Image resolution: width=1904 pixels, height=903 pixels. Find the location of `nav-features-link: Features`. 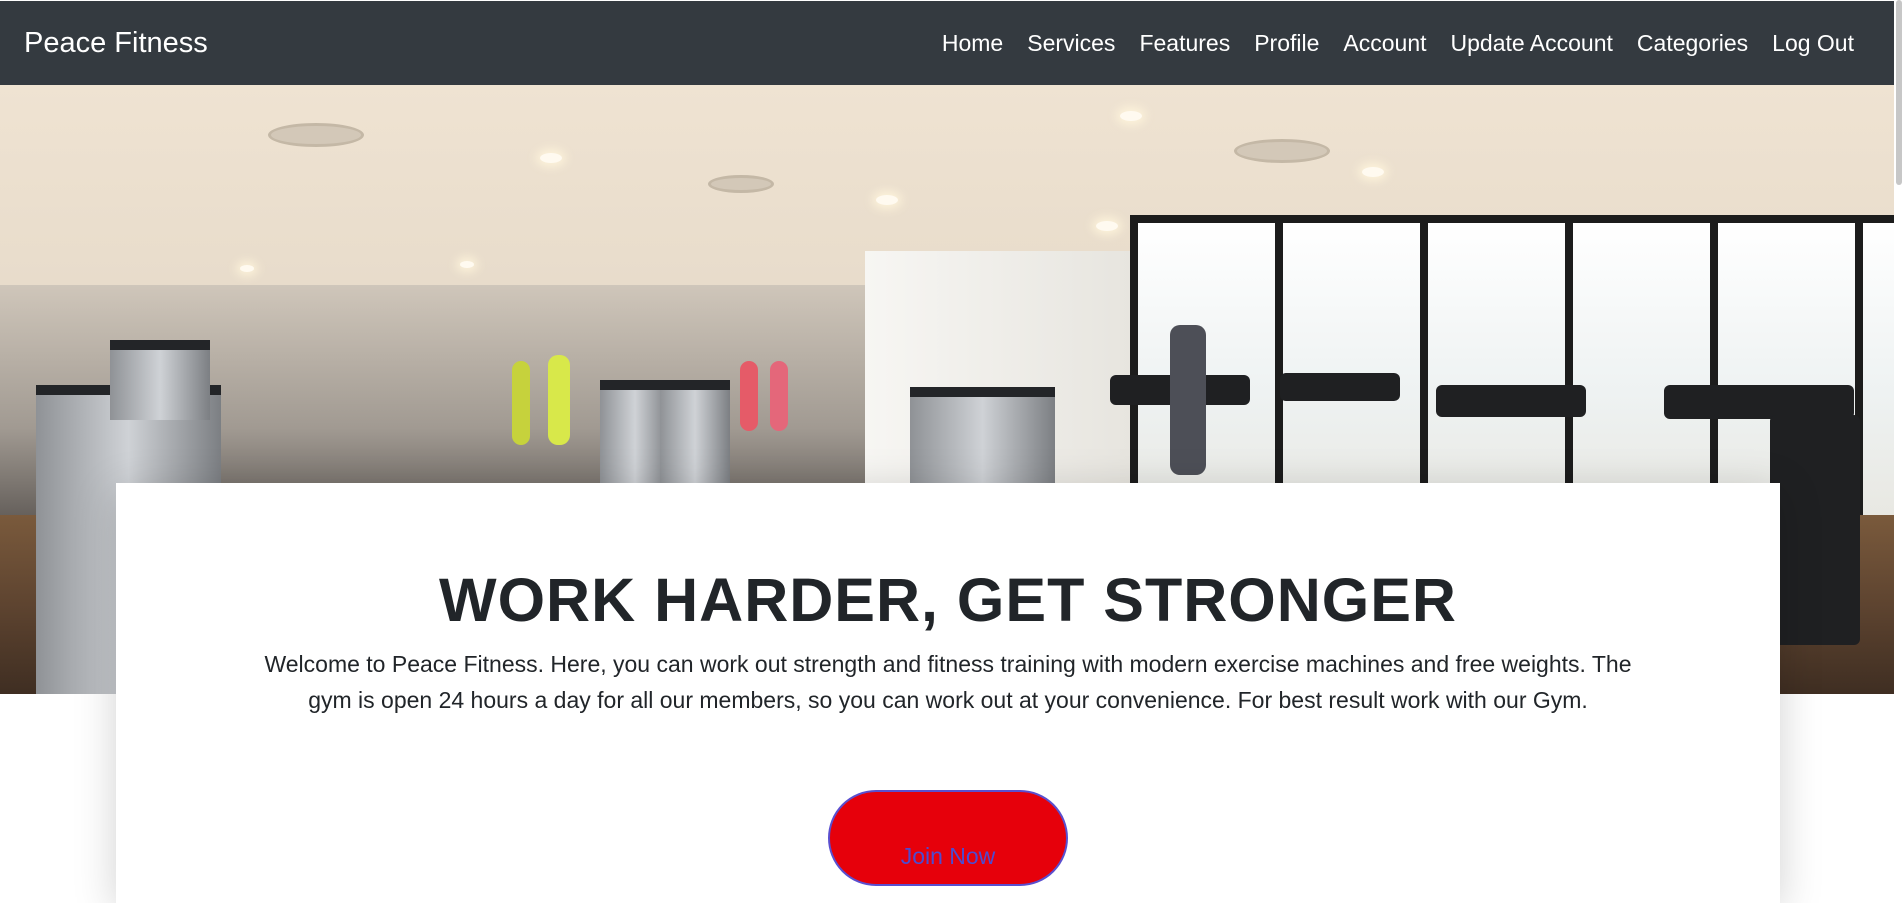

nav-features-link: Features is located at coordinates (1184, 43).